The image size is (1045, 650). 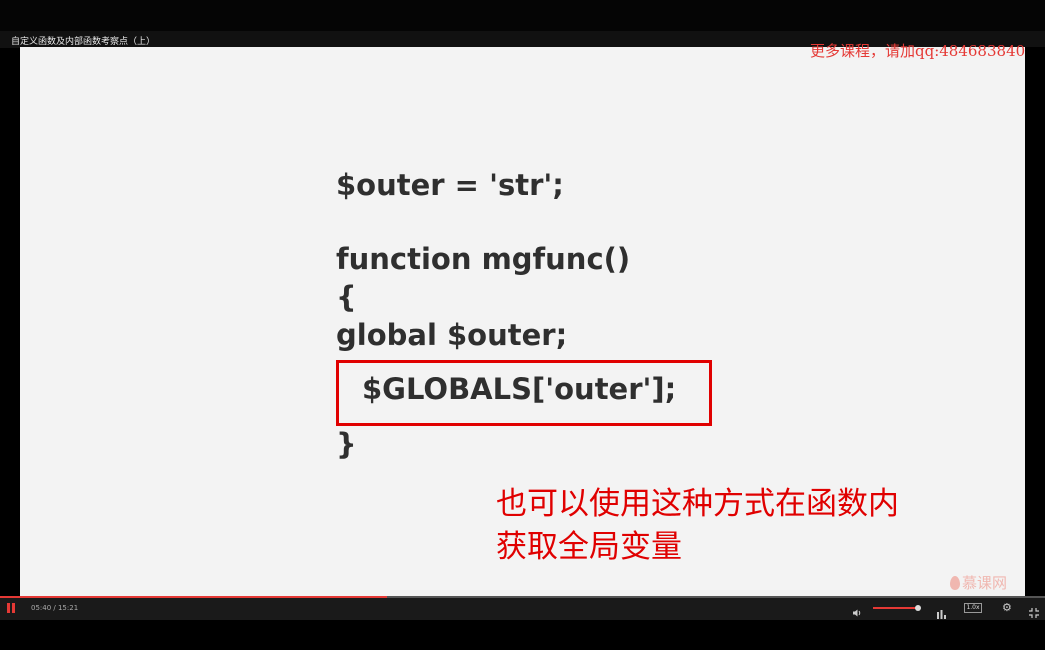 What do you see at coordinates (522, 597) in the screenshot?
I see `progress-bar` at bounding box center [522, 597].